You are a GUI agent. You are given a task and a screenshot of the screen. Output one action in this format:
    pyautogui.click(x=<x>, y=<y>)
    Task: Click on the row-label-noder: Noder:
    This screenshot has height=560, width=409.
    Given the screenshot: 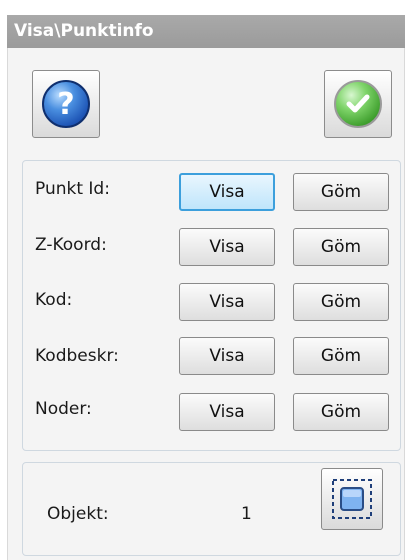 What is the action you would take?
    pyautogui.click(x=63, y=409)
    